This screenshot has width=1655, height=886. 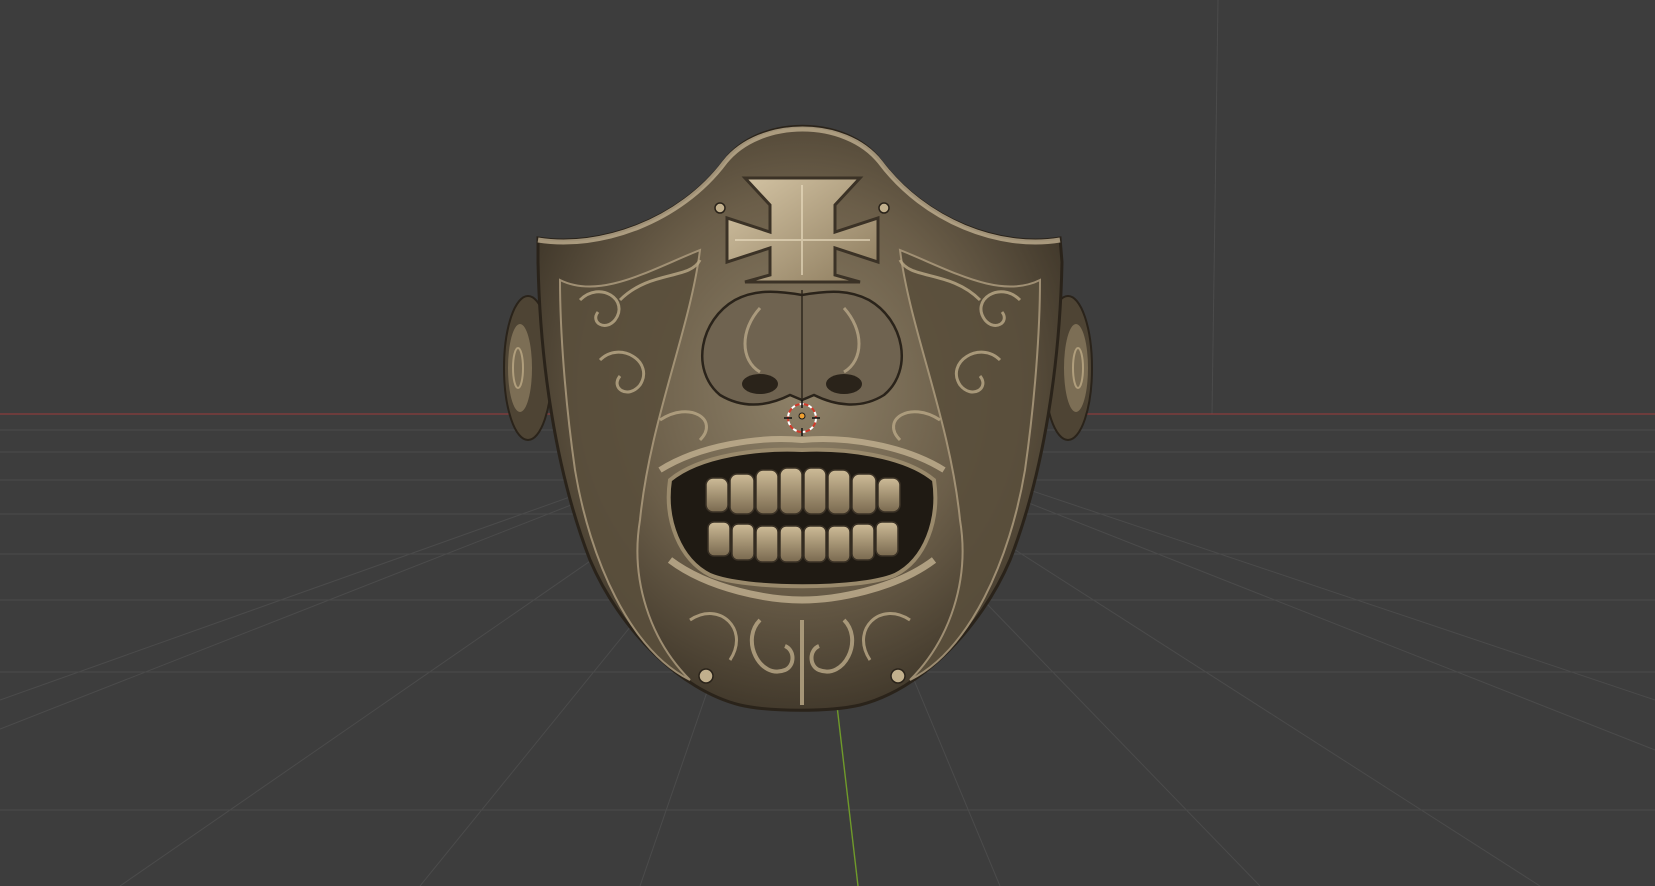 I want to click on mask-mouth, so click(x=802, y=520).